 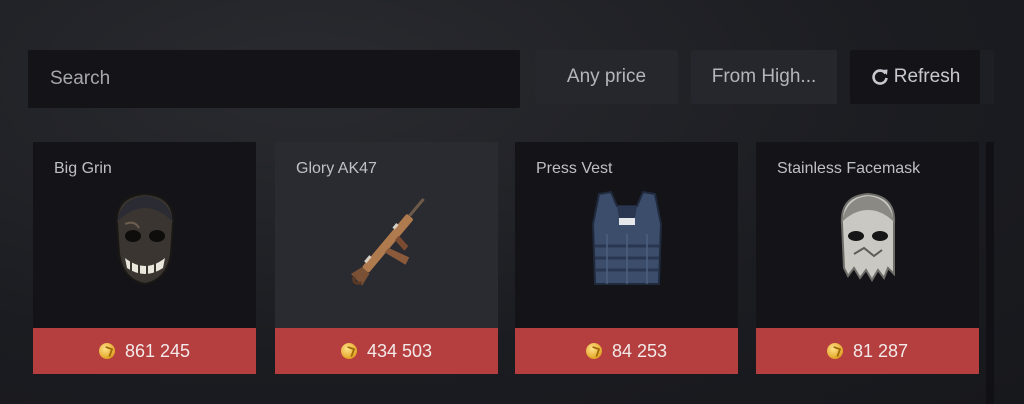 I want to click on refresh-button: Refresh, so click(x=915, y=77).